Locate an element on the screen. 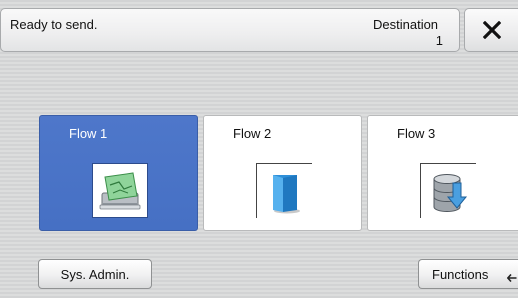 The height and width of the screenshot is (298, 518). document-icon is located at coordinates (286, 194).